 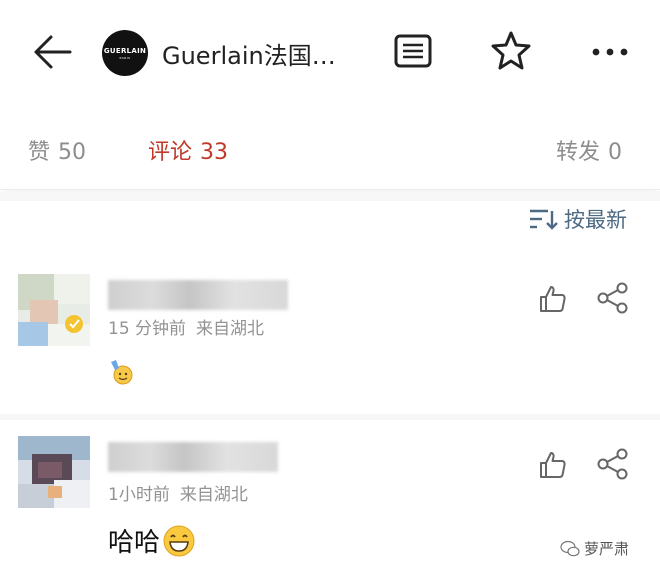 What do you see at coordinates (214, 152) in the screenshot?
I see `tab-comments-count: 33` at bounding box center [214, 152].